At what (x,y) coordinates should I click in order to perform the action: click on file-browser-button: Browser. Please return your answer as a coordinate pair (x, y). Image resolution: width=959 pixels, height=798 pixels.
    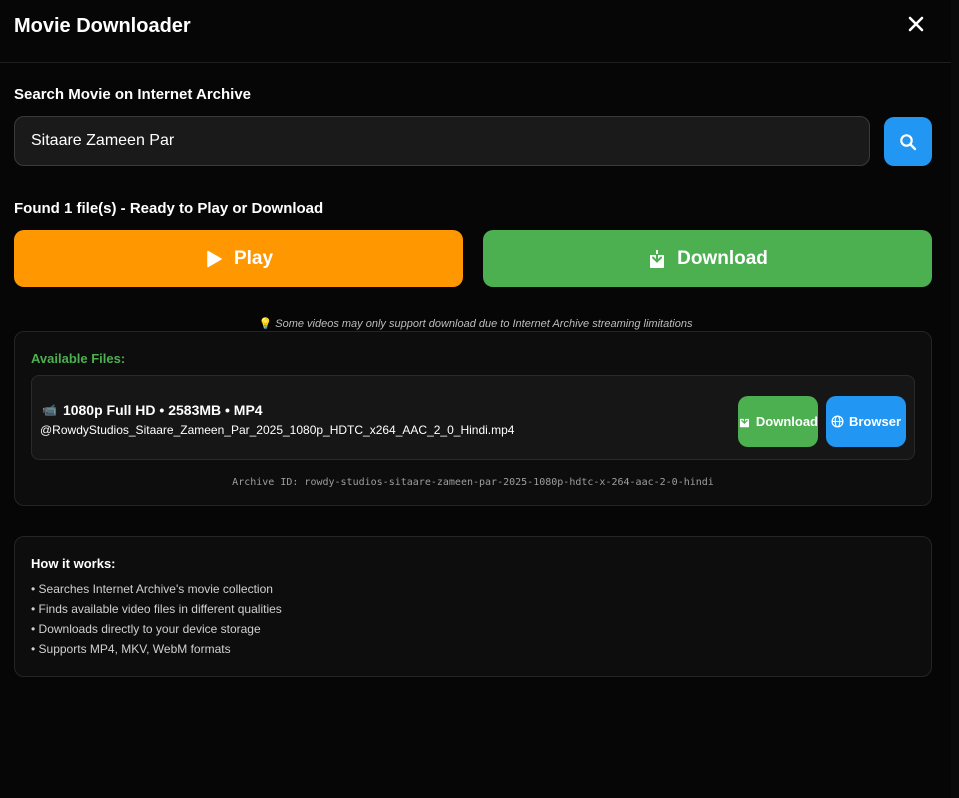
    Looking at the image, I should click on (866, 421).